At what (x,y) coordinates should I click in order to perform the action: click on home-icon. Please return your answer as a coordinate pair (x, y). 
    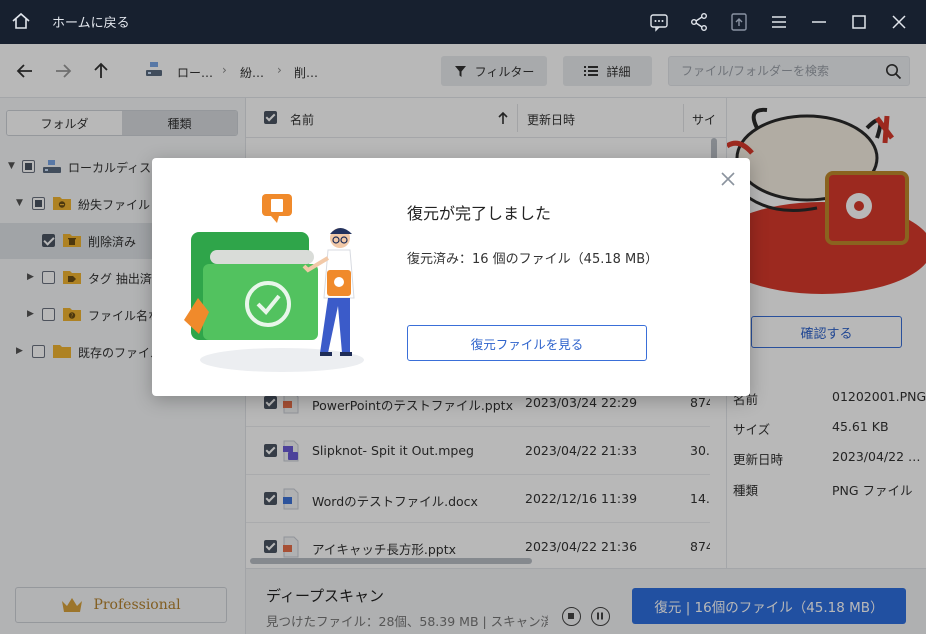
    Looking at the image, I should click on (21, 21).